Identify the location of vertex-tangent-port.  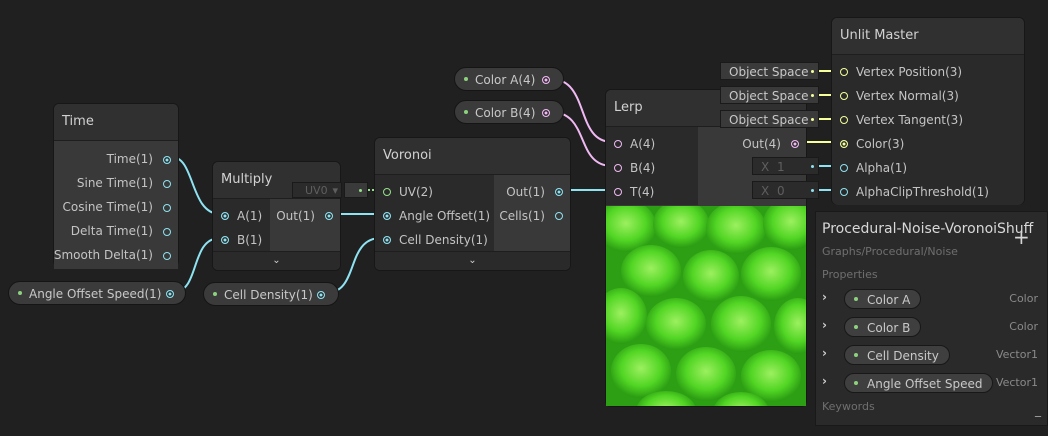
(844, 120).